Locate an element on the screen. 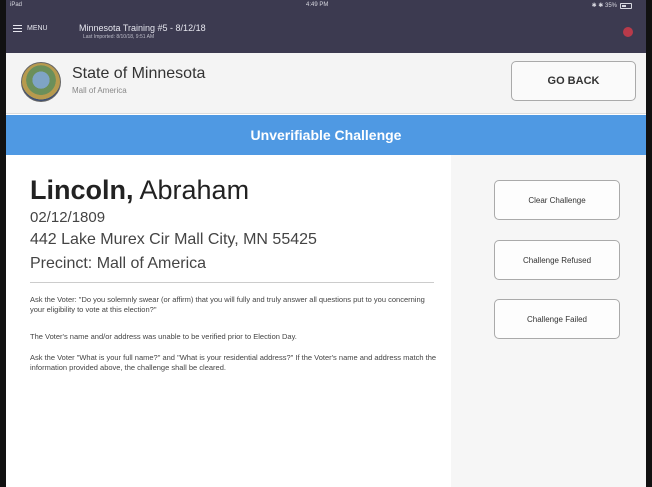  battery-text: ✱ ✱ 35% is located at coordinates (604, 6).